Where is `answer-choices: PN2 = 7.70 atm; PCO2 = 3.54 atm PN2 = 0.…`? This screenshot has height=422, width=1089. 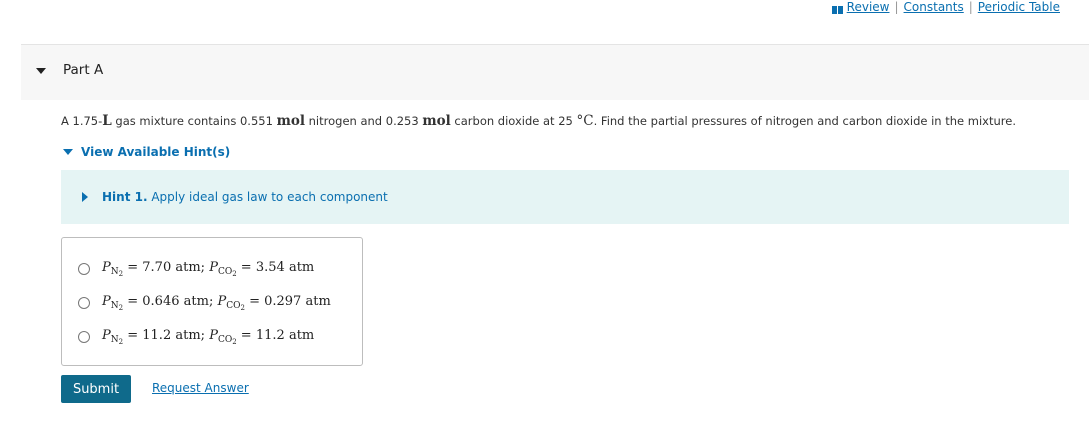 answer-choices: PN2 = 7.70 atm; PCO2 = 3.54 atm PN2 = 0.… is located at coordinates (212, 301).